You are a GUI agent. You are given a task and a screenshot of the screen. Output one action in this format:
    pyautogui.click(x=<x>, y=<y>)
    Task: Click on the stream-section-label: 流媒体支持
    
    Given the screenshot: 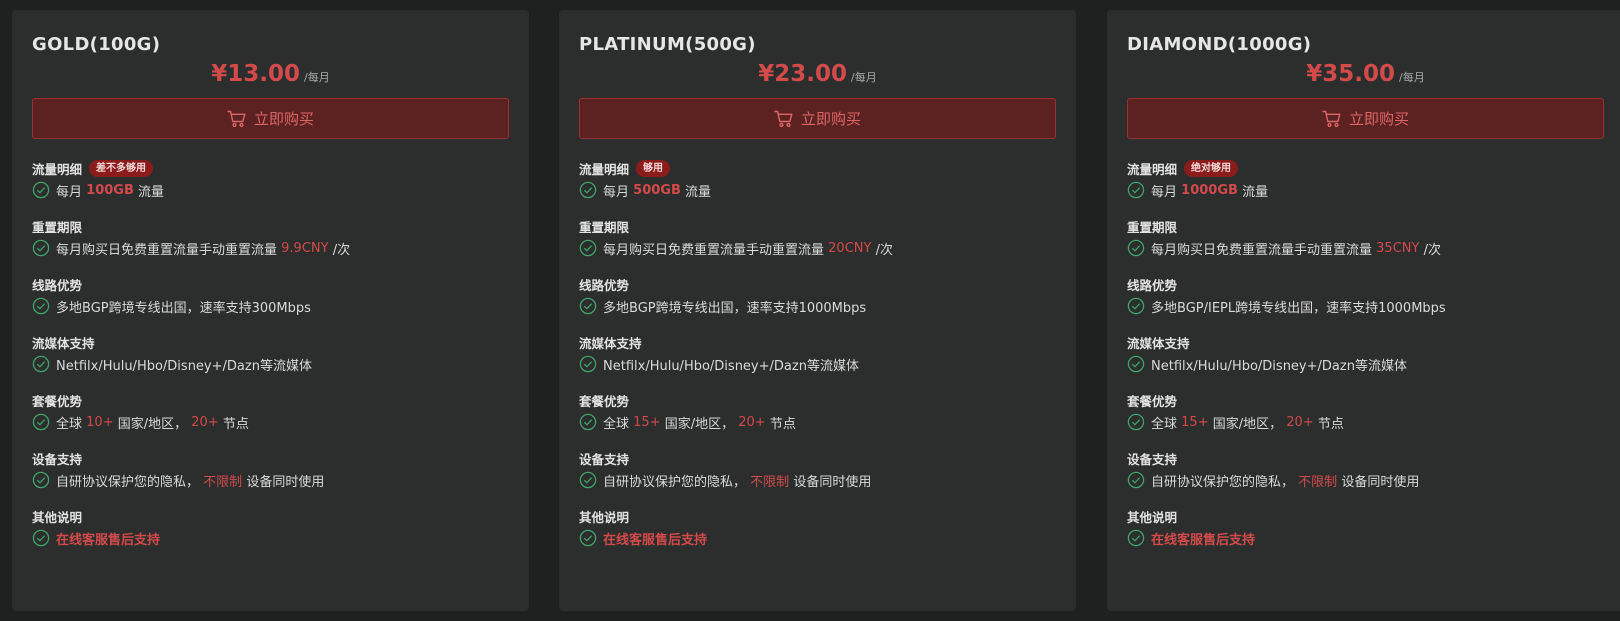 What is the action you would take?
    pyautogui.click(x=610, y=343)
    